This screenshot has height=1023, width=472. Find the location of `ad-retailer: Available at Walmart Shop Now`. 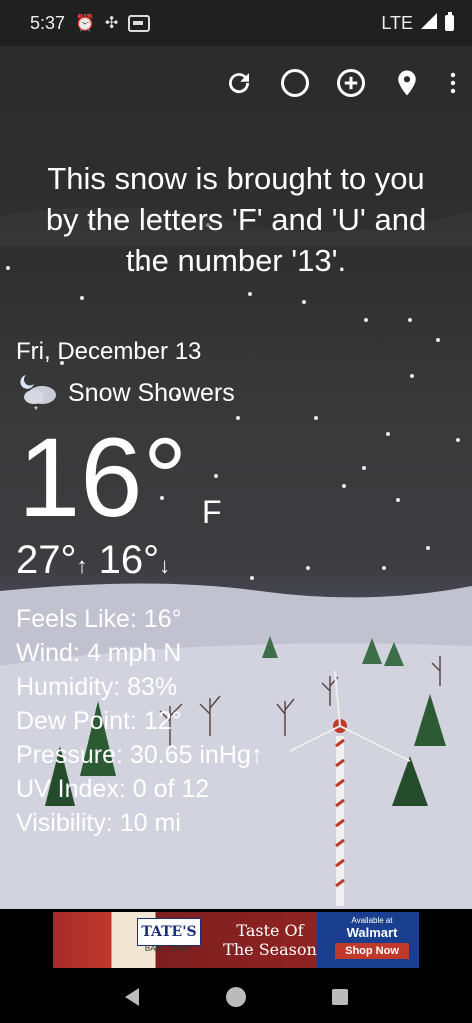

ad-retailer: Available at Walmart Shop Now is located at coordinates (372, 937).